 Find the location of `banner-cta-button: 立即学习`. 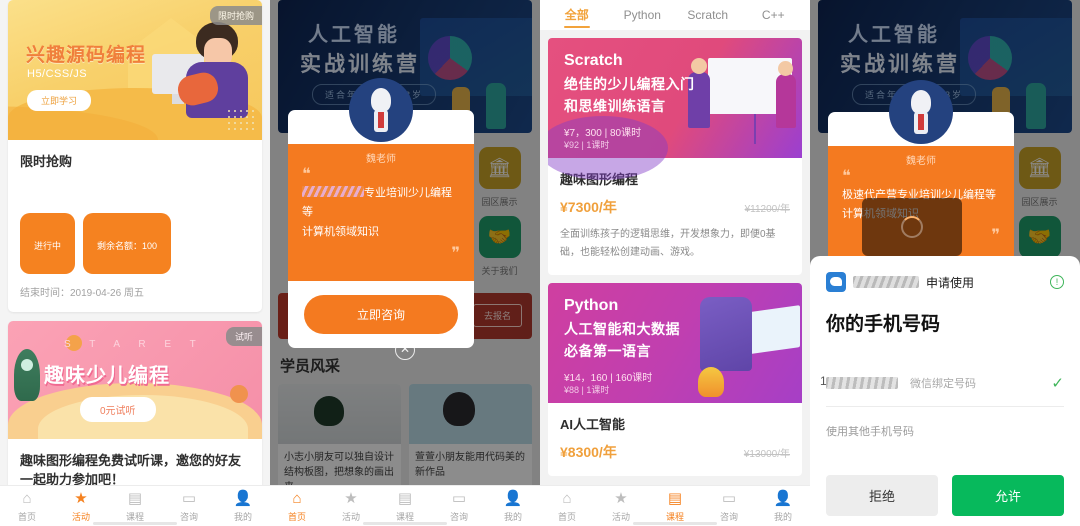

banner-cta-button: 立即学习 is located at coordinates (59, 100).